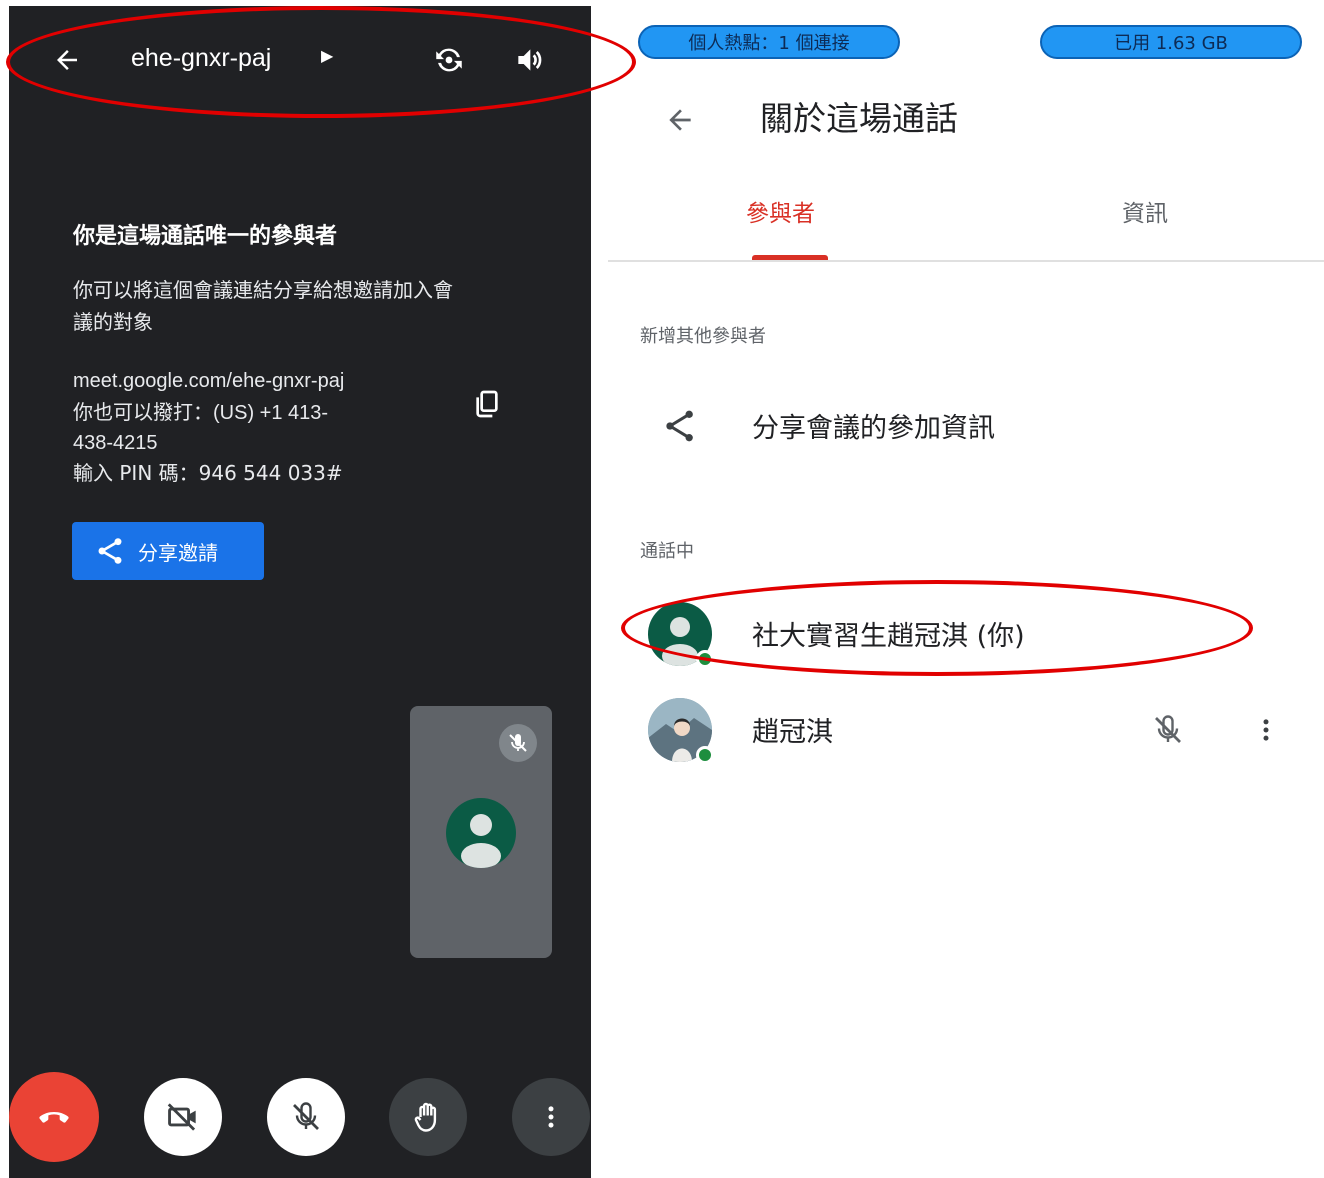 The height and width of the screenshot is (1178, 1324). I want to click on data-usage-pill: 已用 1.63 GB, so click(1171, 42).